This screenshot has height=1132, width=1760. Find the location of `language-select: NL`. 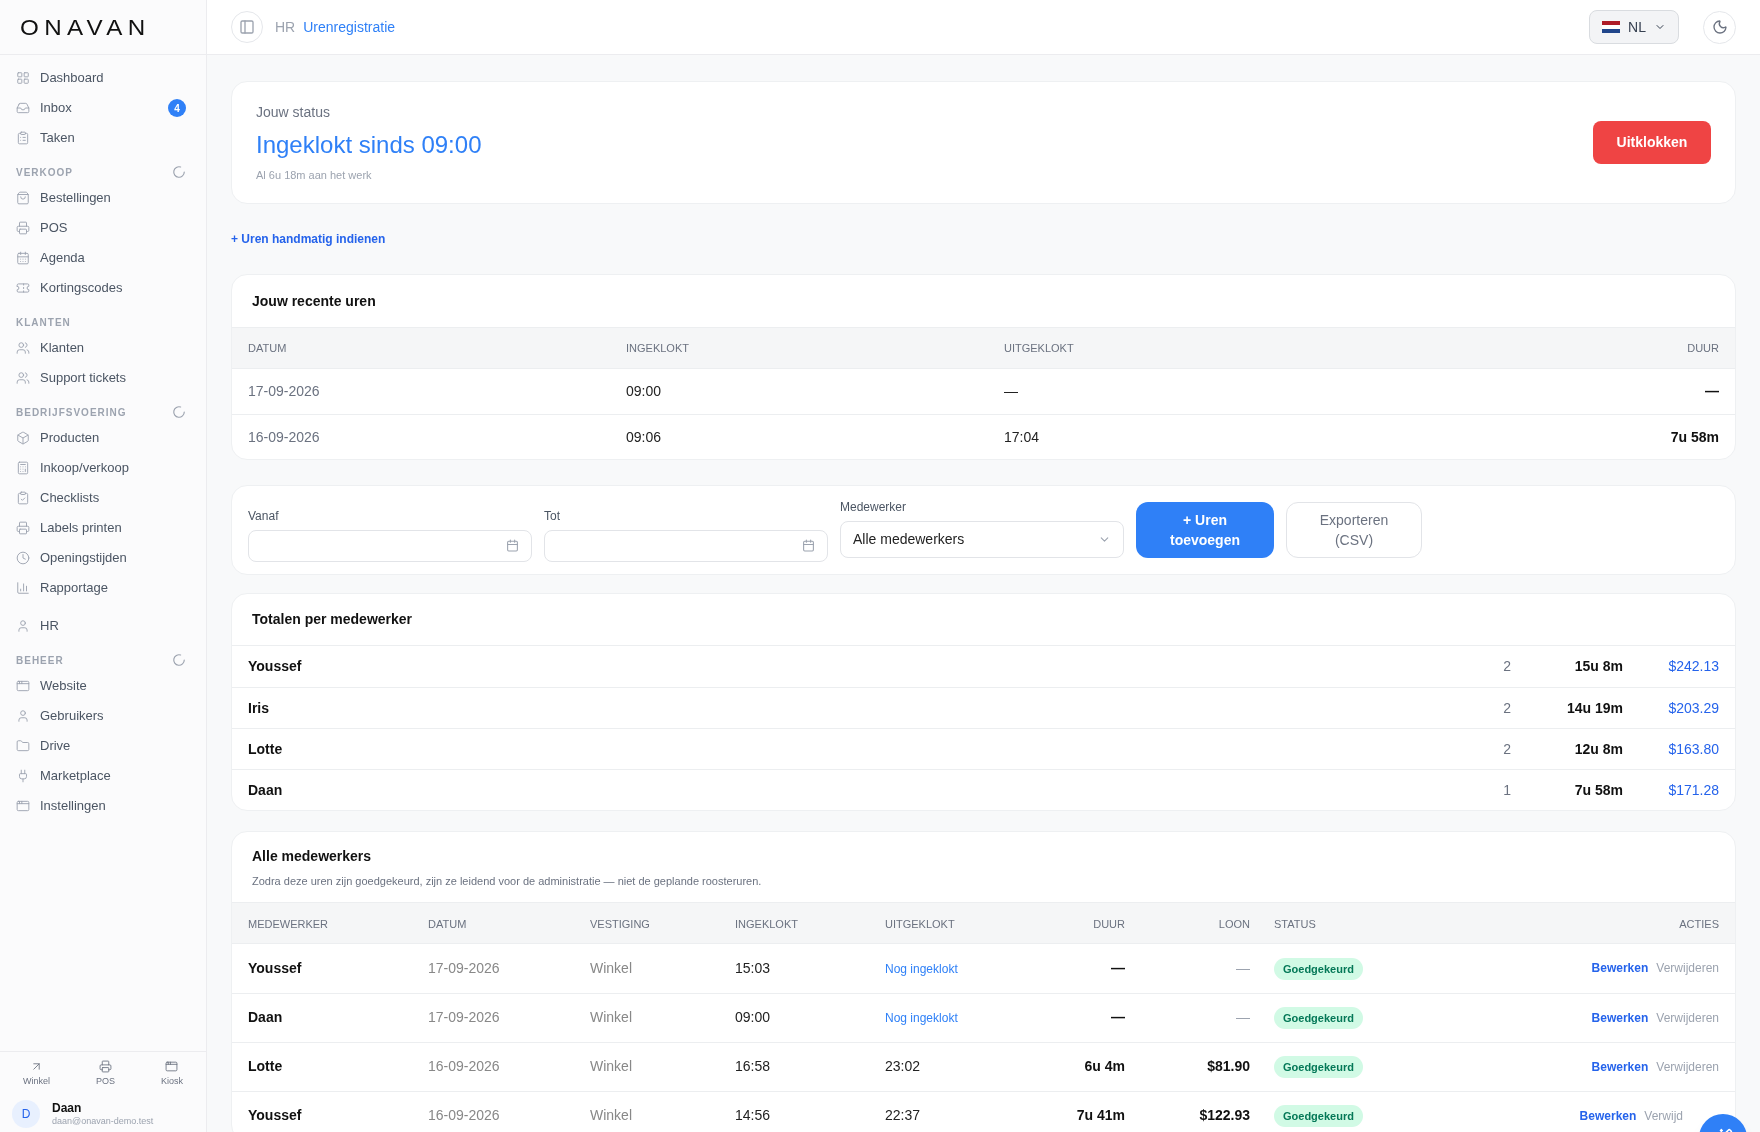

language-select: NL is located at coordinates (1634, 27).